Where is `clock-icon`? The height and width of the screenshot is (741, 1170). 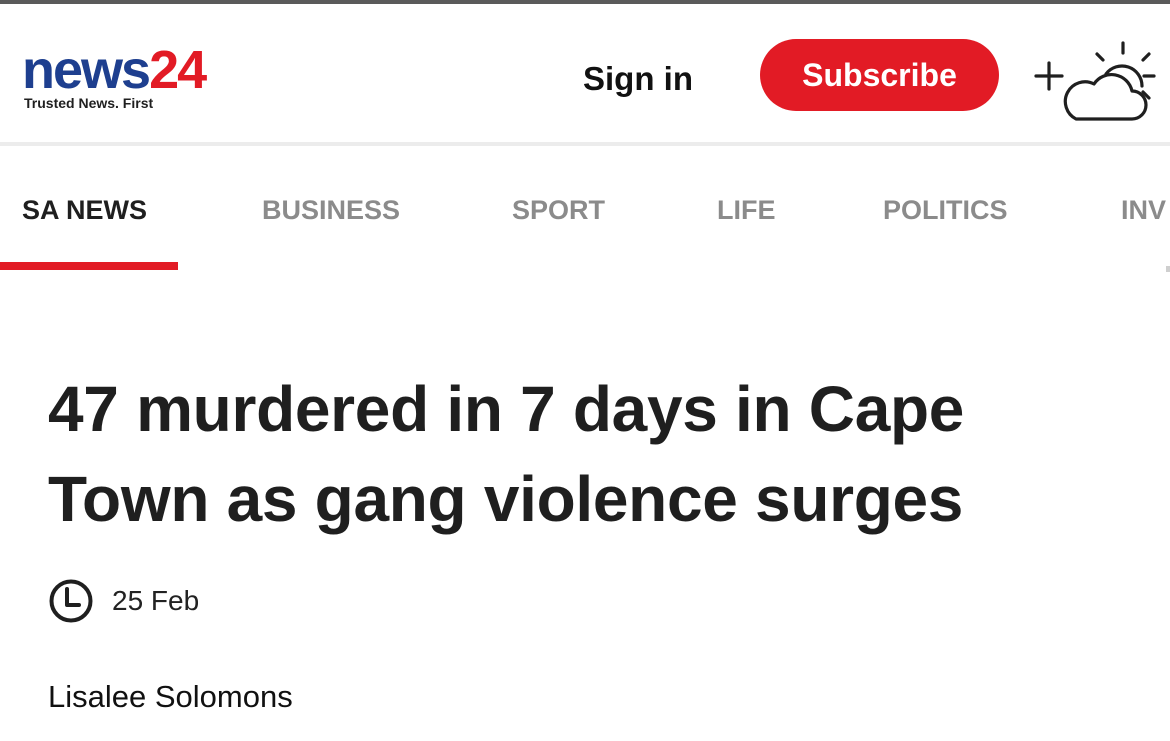 clock-icon is located at coordinates (71, 601).